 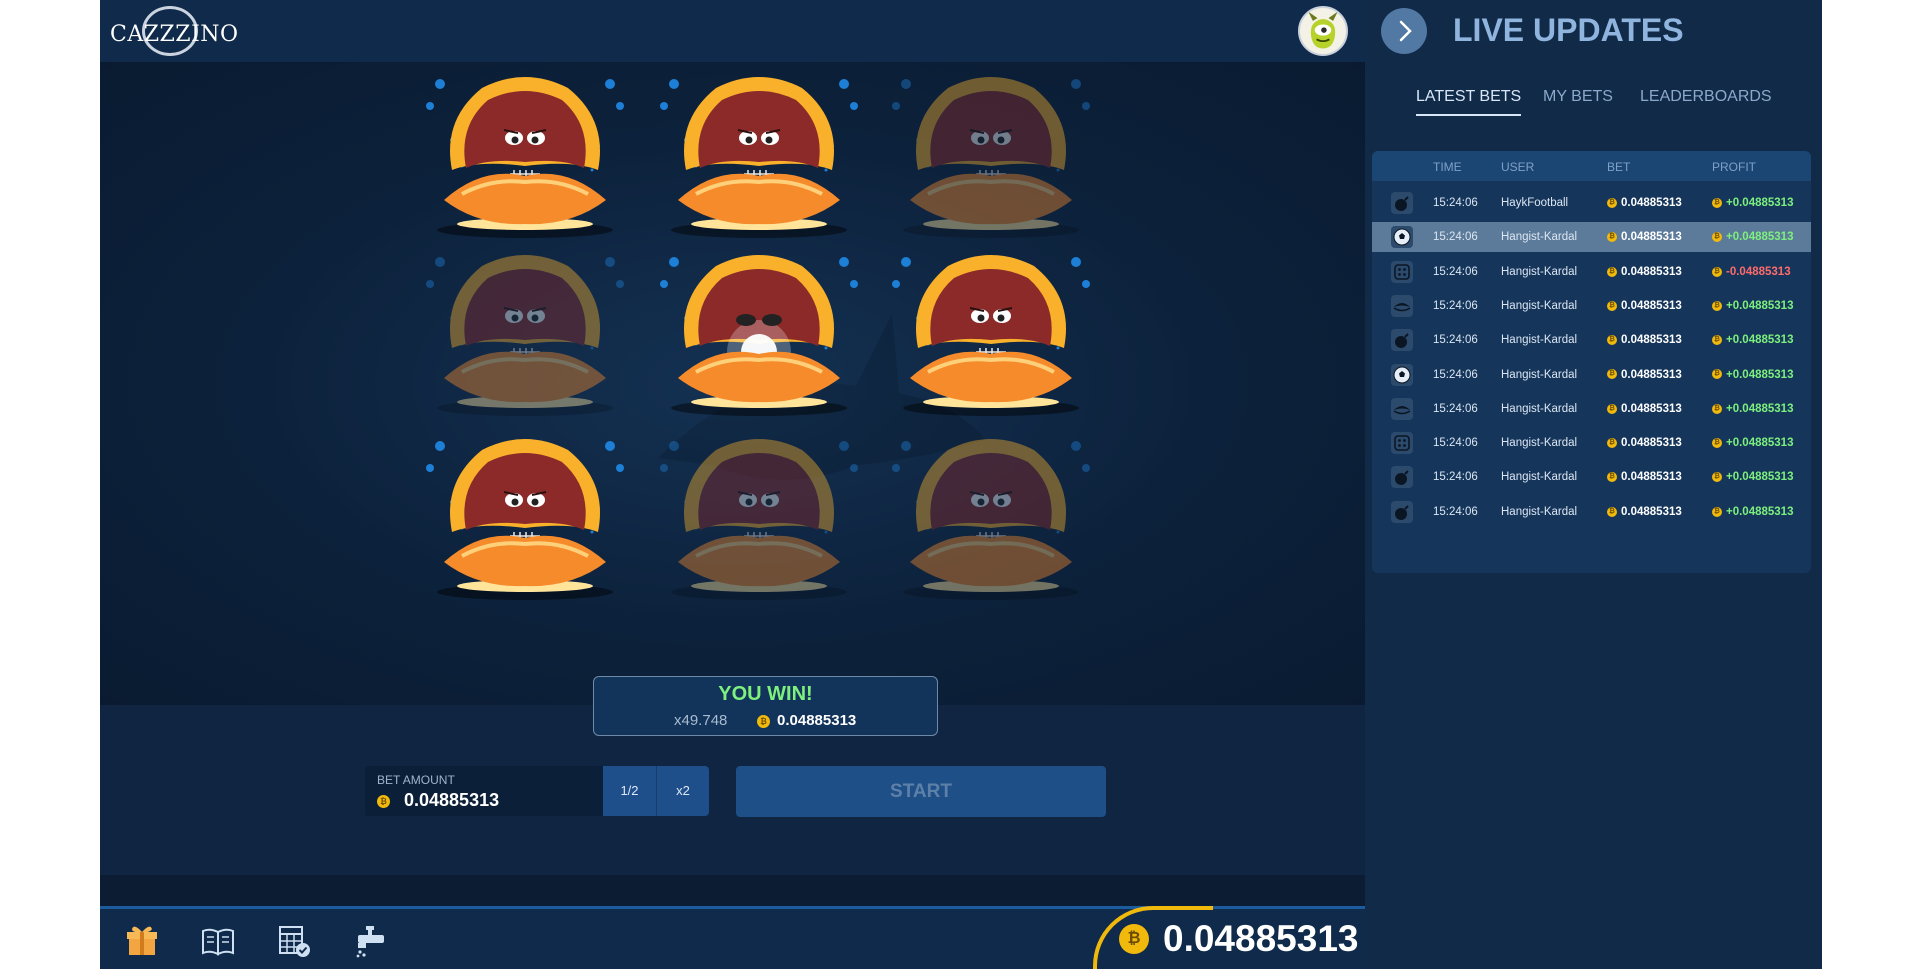 I want to click on faucet-icon, so click(x=370, y=941).